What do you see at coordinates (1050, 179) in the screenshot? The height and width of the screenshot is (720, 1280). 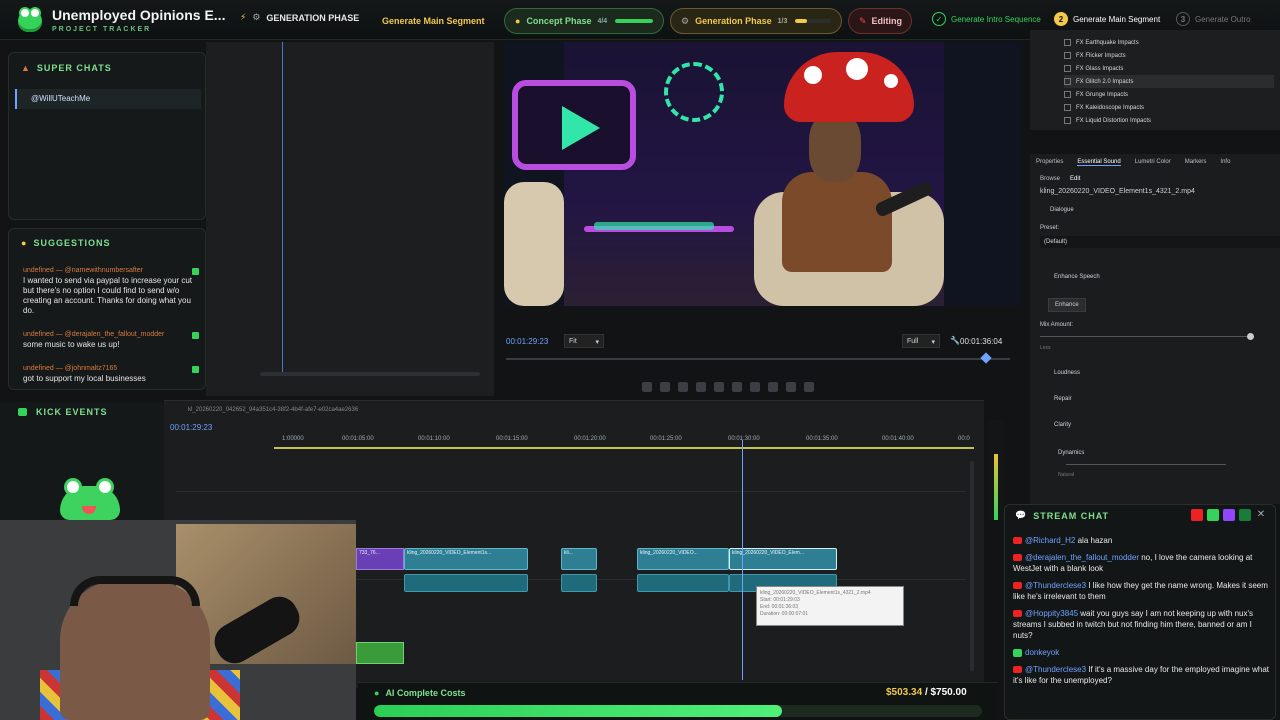 I see `subtab-browse: Browse` at bounding box center [1050, 179].